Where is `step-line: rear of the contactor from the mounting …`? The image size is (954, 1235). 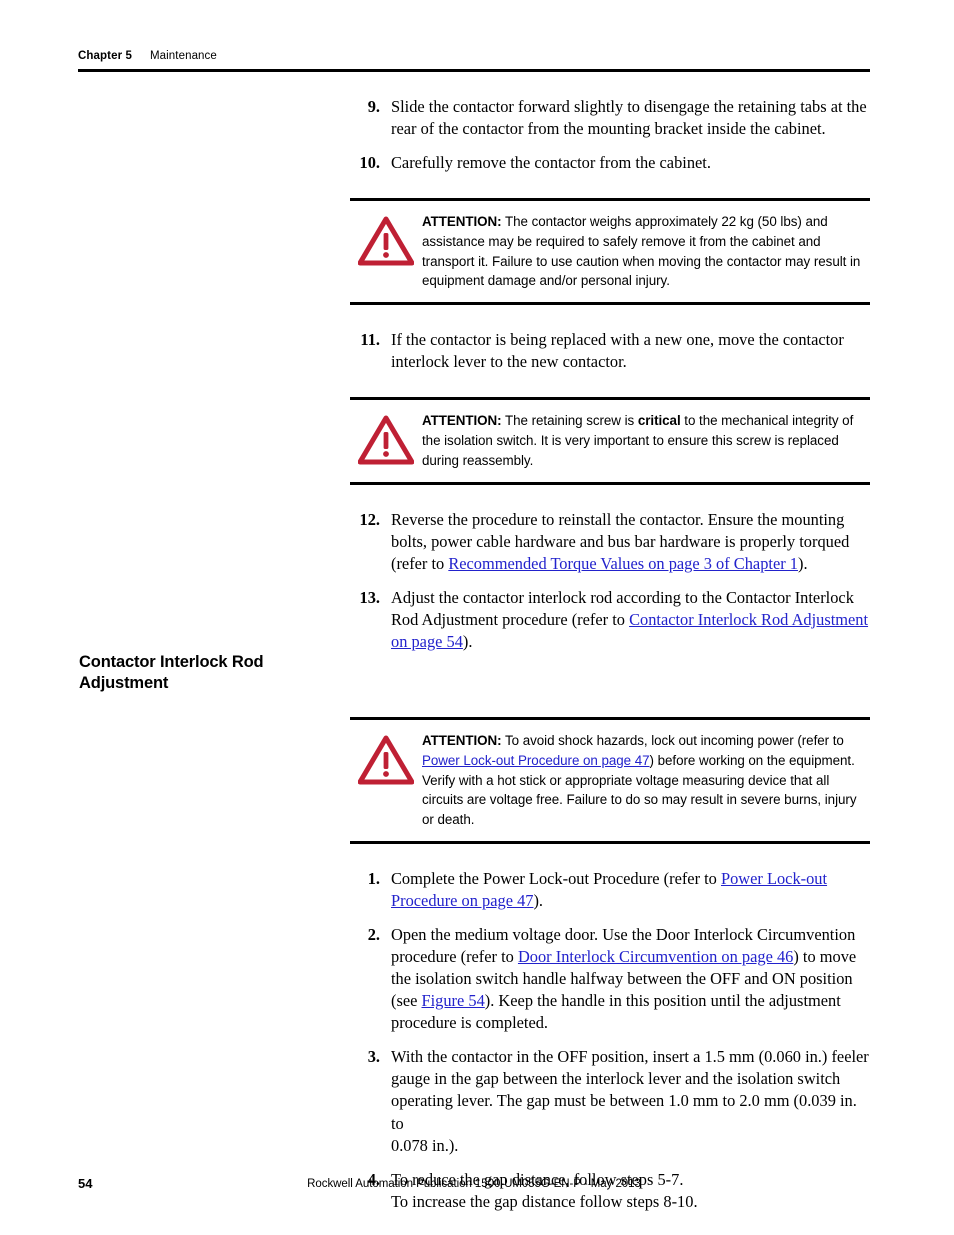 step-line: rear of the contactor from the mounting … is located at coordinates (608, 129).